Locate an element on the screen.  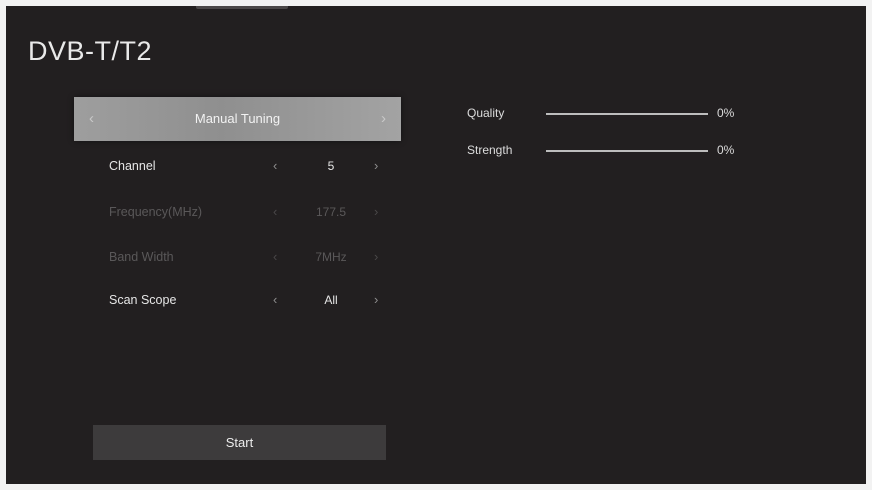
start-button: Start is located at coordinates (239, 442).